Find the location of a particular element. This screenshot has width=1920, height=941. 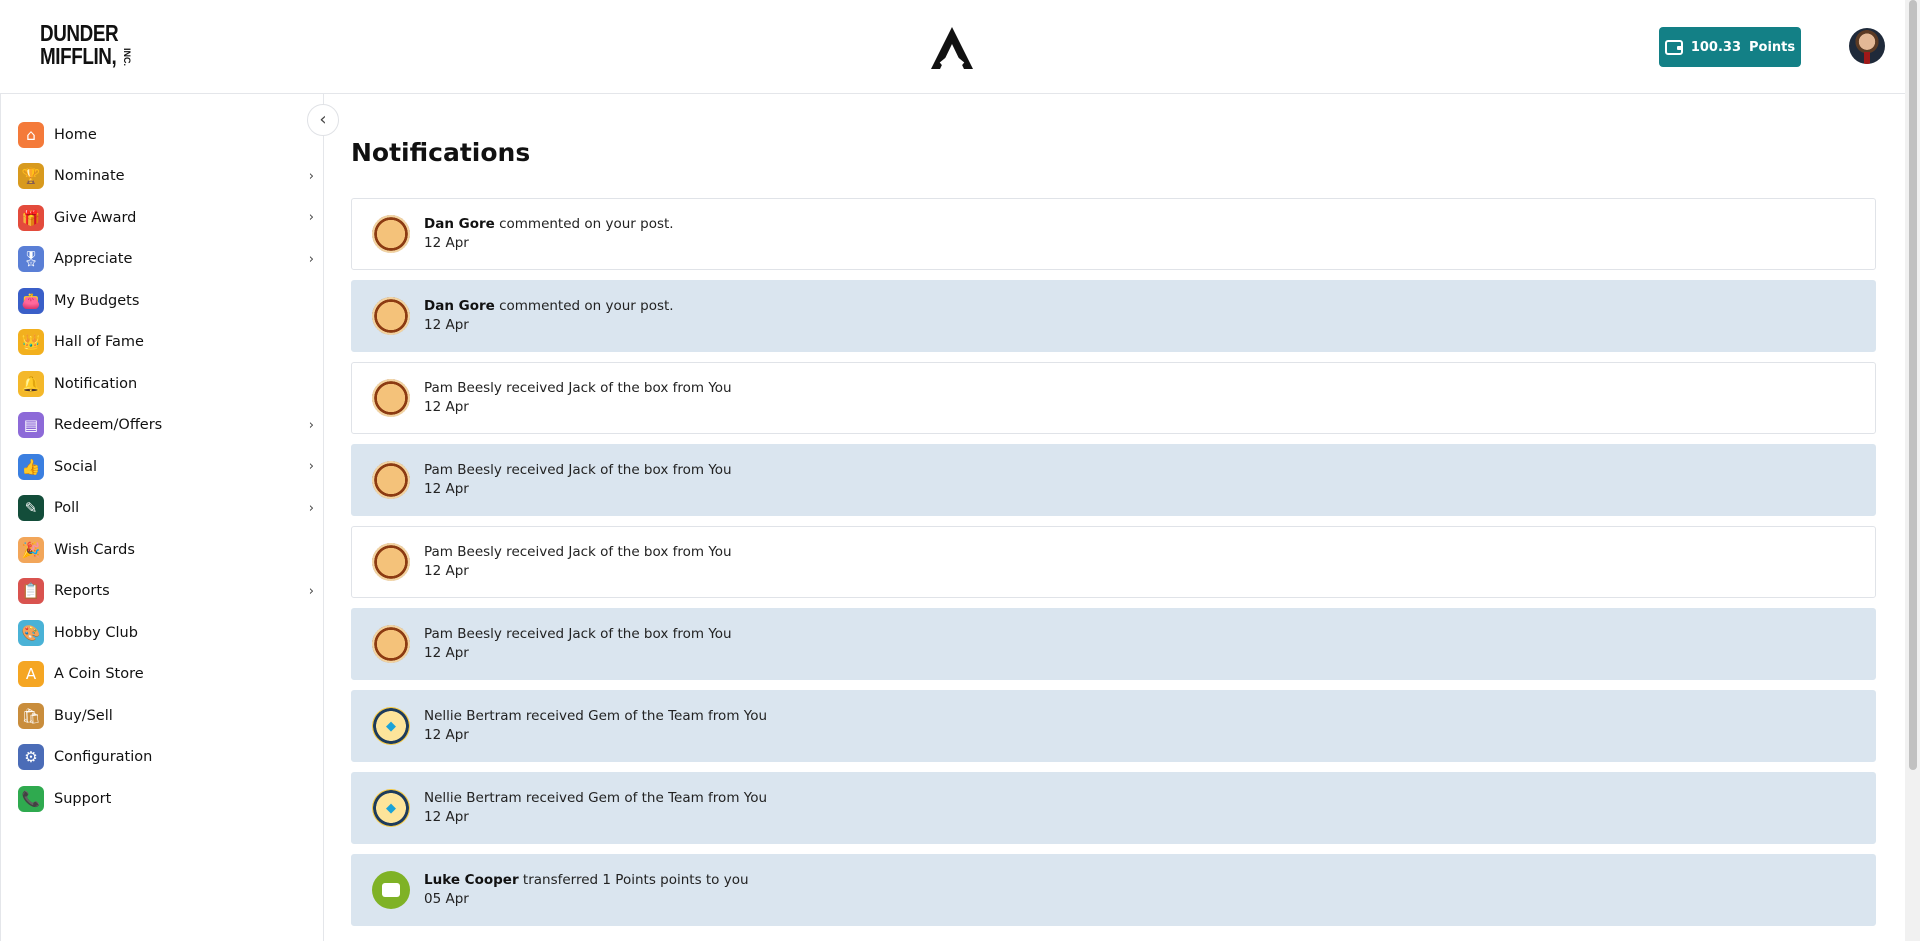

sidebar-item-give-award: 🎁 Give Award › is located at coordinates (162, 218).